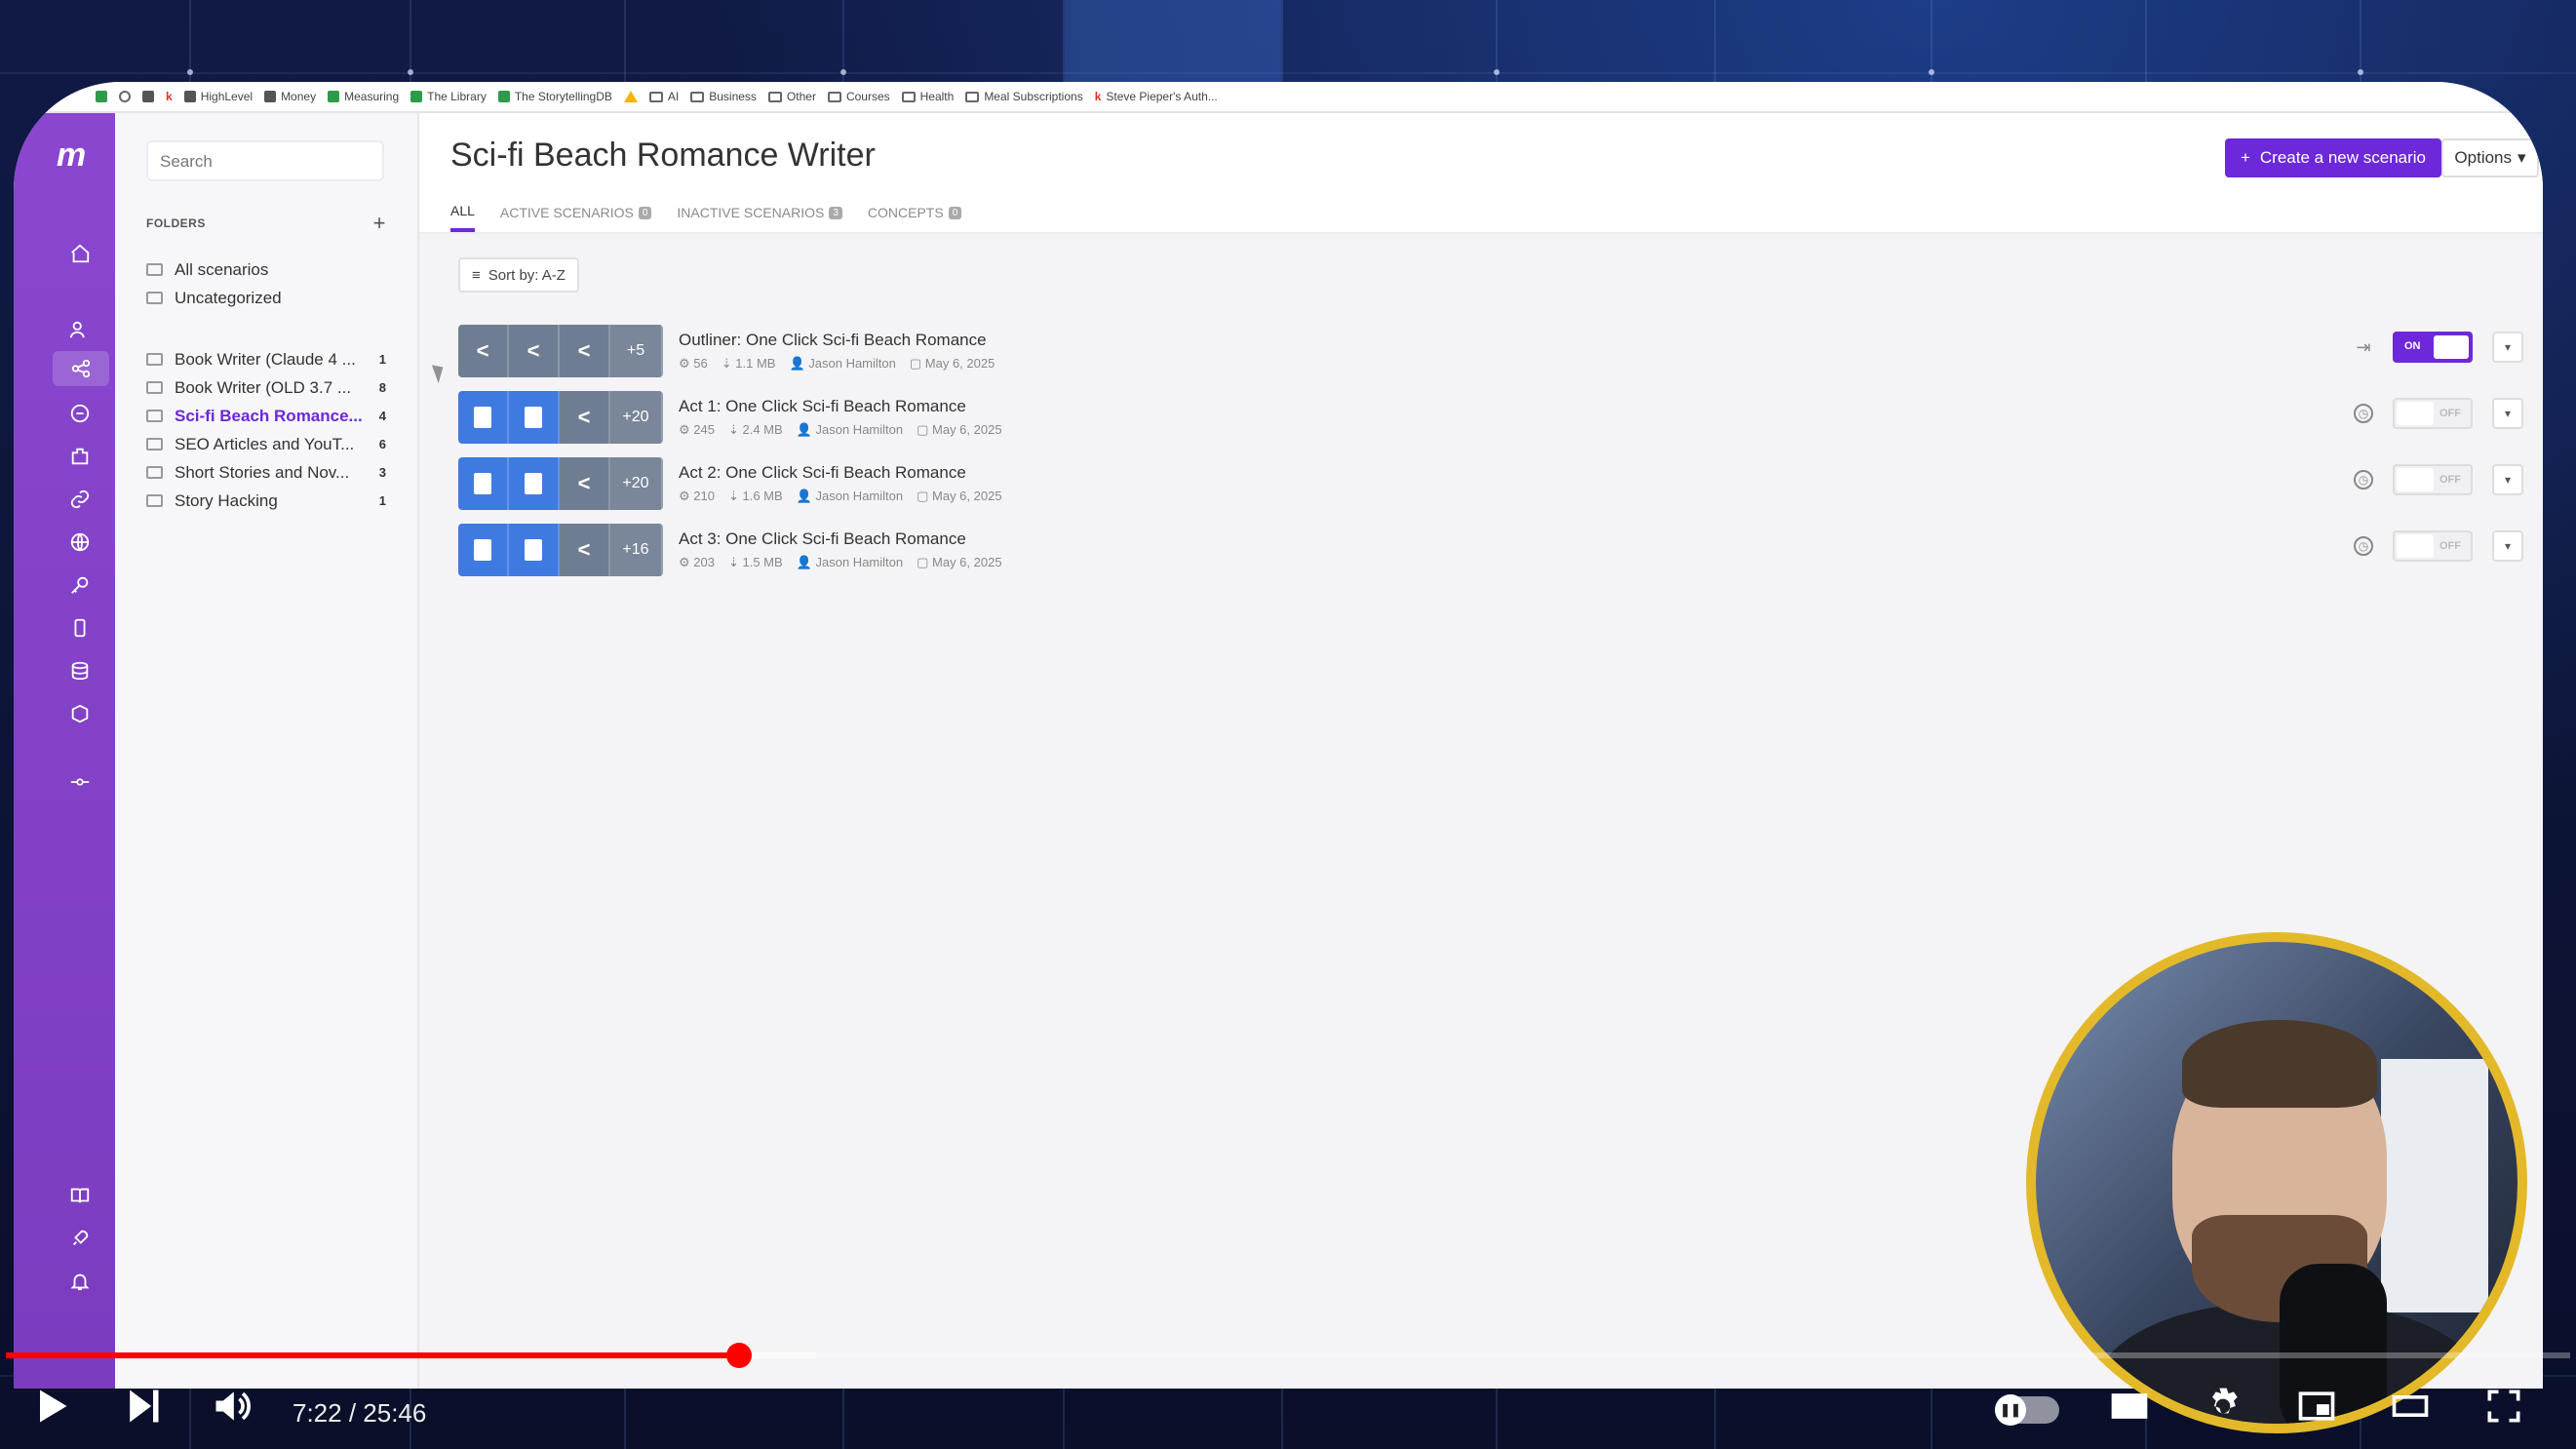  I want to click on google-docs-icon, so click(483, 550).